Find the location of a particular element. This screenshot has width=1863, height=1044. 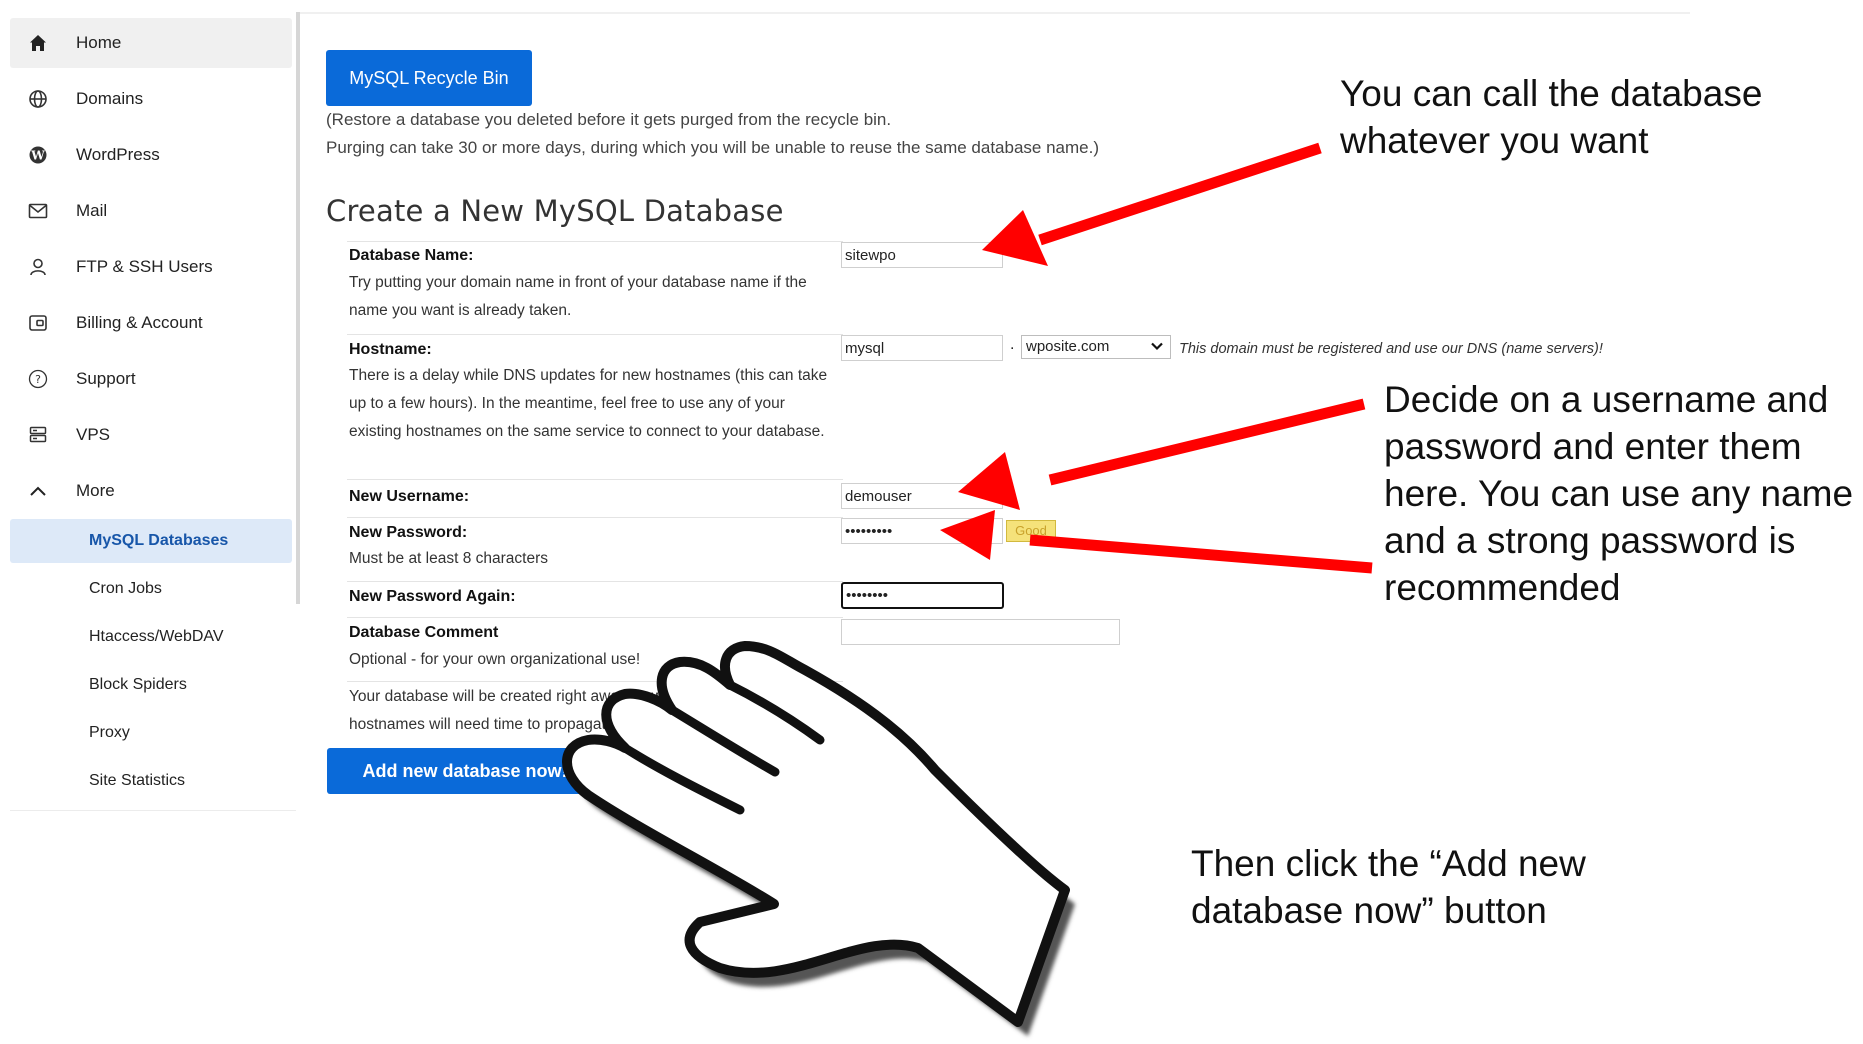

sidebar-subitem-label: Site Statistics is located at coordinates (137, 780).